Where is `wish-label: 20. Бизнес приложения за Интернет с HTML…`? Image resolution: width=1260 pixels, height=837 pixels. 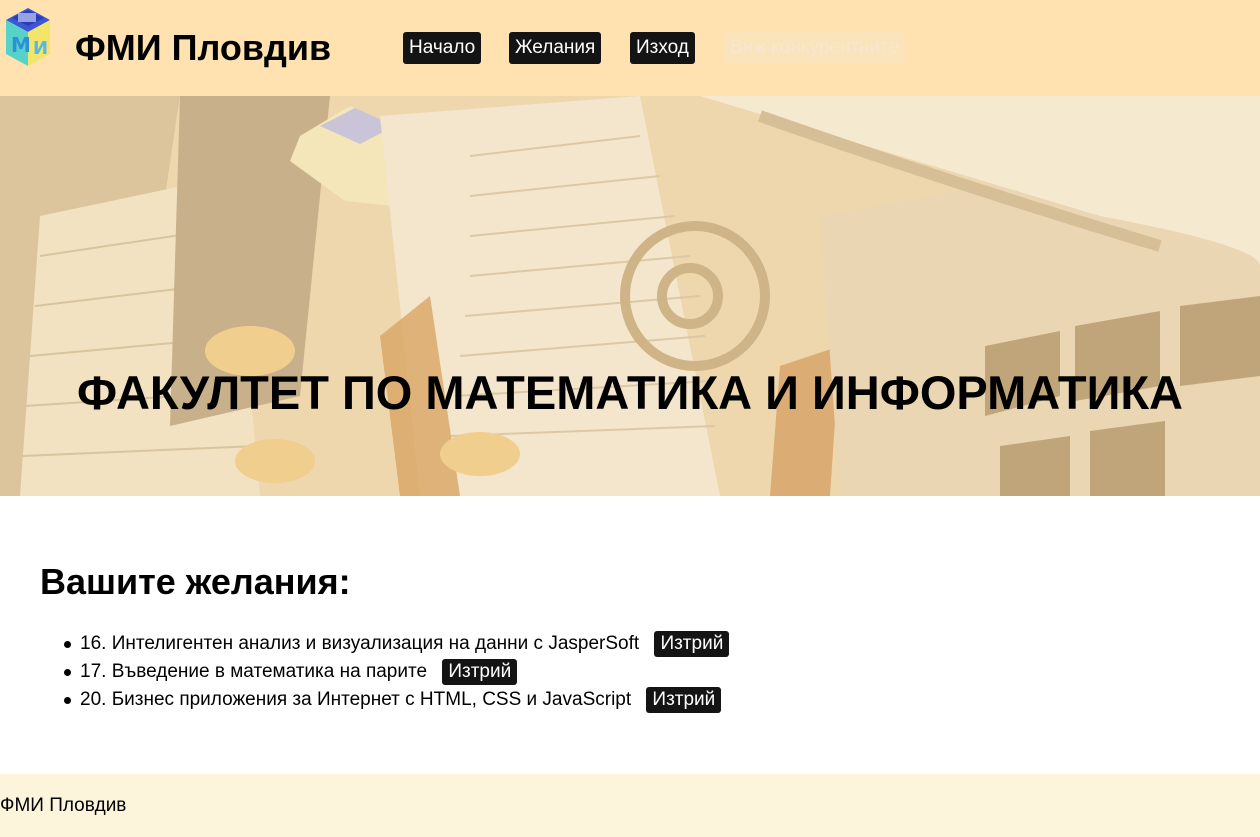
wish-label: 20. Бизнес приложения за Интернет с HTML… is located at coordinates (356, 699).